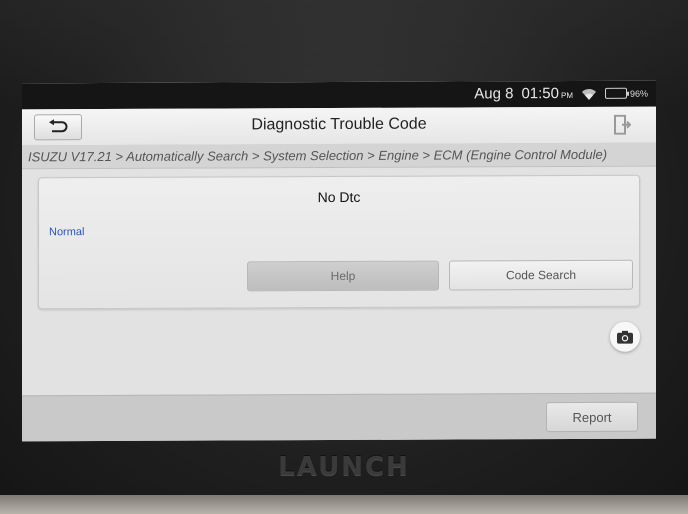 The height and width of the screenshot is (514, 688). Describe the element at coordinates (339, 417) in the screenshot. I see `bottom-toolbar: Report` at that location.